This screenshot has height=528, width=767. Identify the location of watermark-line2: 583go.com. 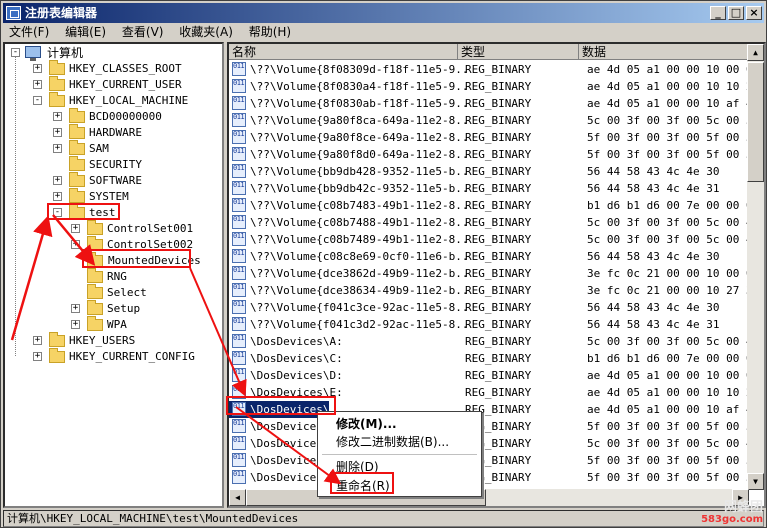
(732, 519).